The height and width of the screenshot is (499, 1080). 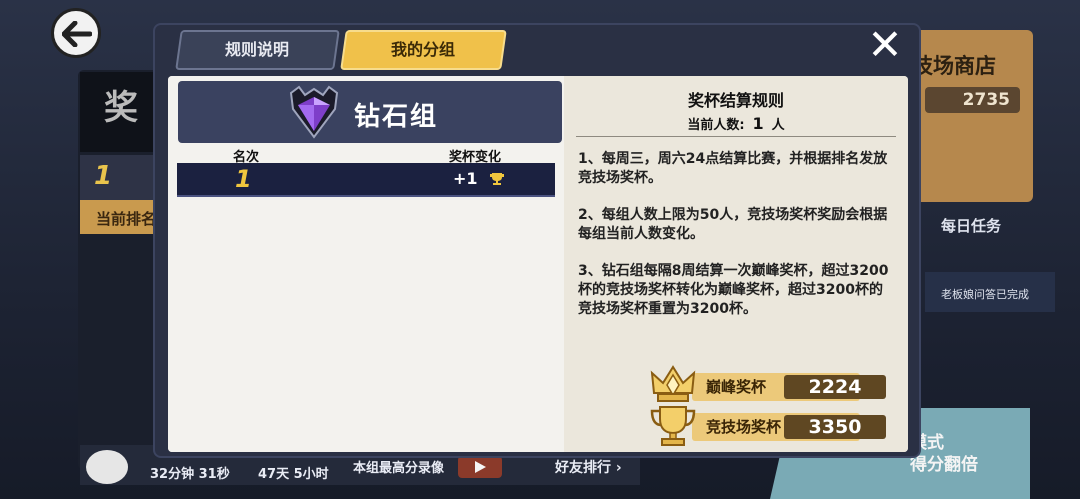 What do you see at coordinates (735, 100) in the screenshot?
I see `rules-title: 奖杯结算规则` at bounding box center [735, 100].